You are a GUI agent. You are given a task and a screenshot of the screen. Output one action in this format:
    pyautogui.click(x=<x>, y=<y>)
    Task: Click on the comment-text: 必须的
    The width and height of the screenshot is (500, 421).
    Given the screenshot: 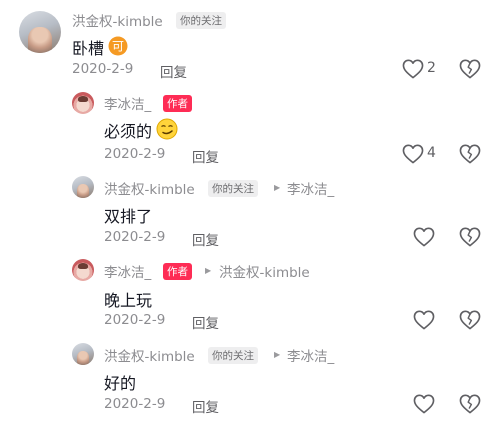 What is the action you would take?
    pyautogui.click(x=128, y=131)
    